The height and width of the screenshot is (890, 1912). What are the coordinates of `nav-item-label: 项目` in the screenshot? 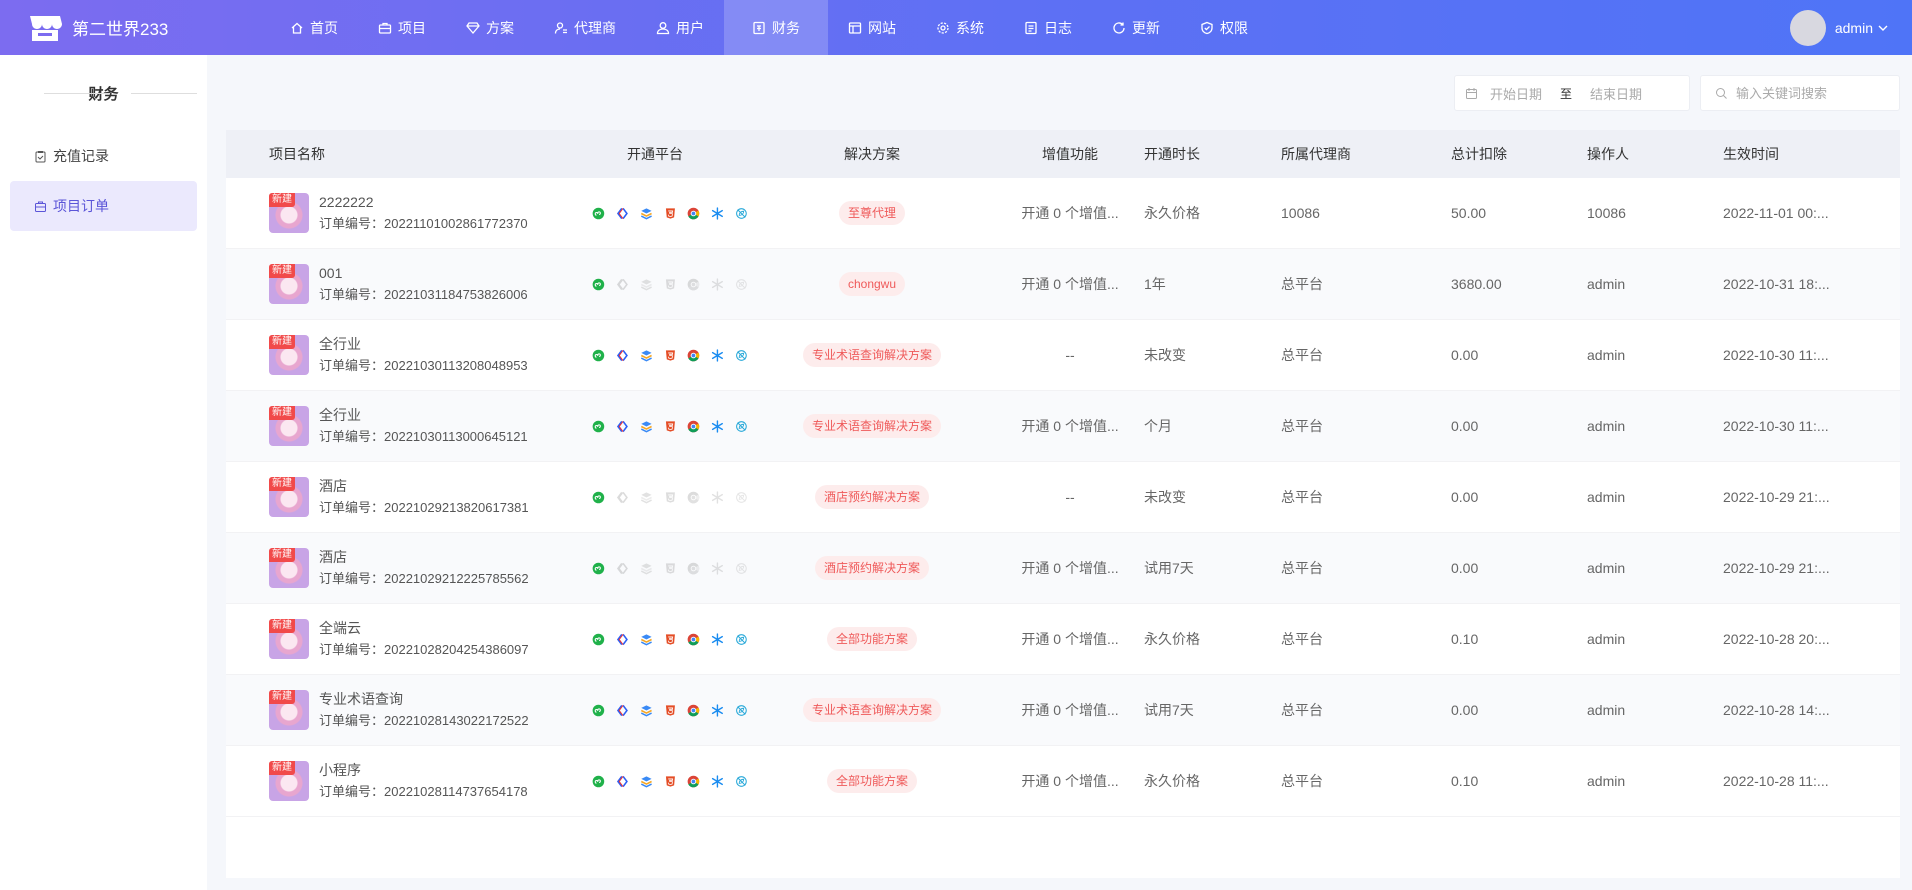 It's located at (412, 27).